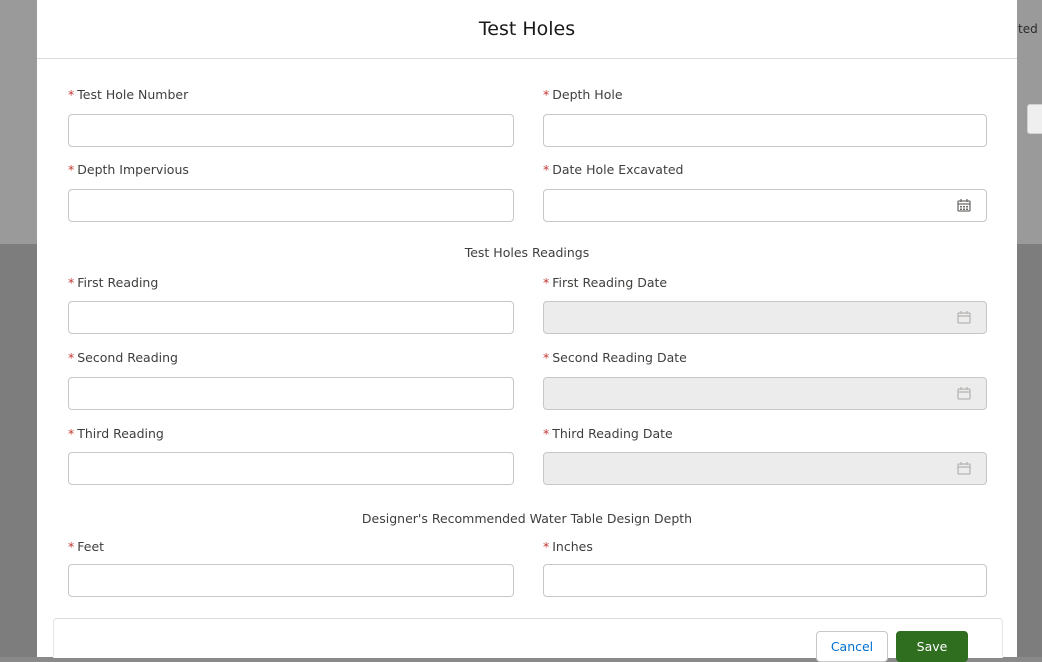 This screenshot has height=662, width=1042. Describe the element at coordinates (113, 282) in the screenshot. I see `first-reading-label: * First Reading` at that location.